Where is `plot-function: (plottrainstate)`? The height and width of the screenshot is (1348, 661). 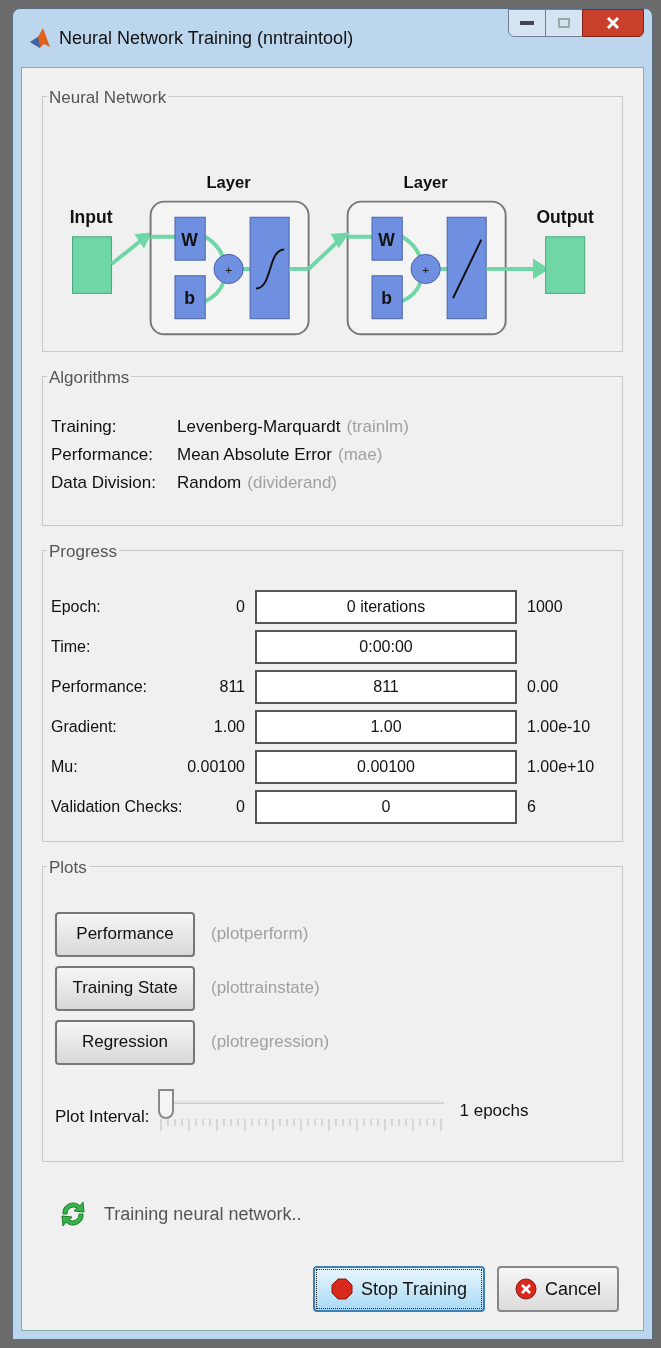 plot-function: (plottrainstate) is located at coordinates (265, 988).